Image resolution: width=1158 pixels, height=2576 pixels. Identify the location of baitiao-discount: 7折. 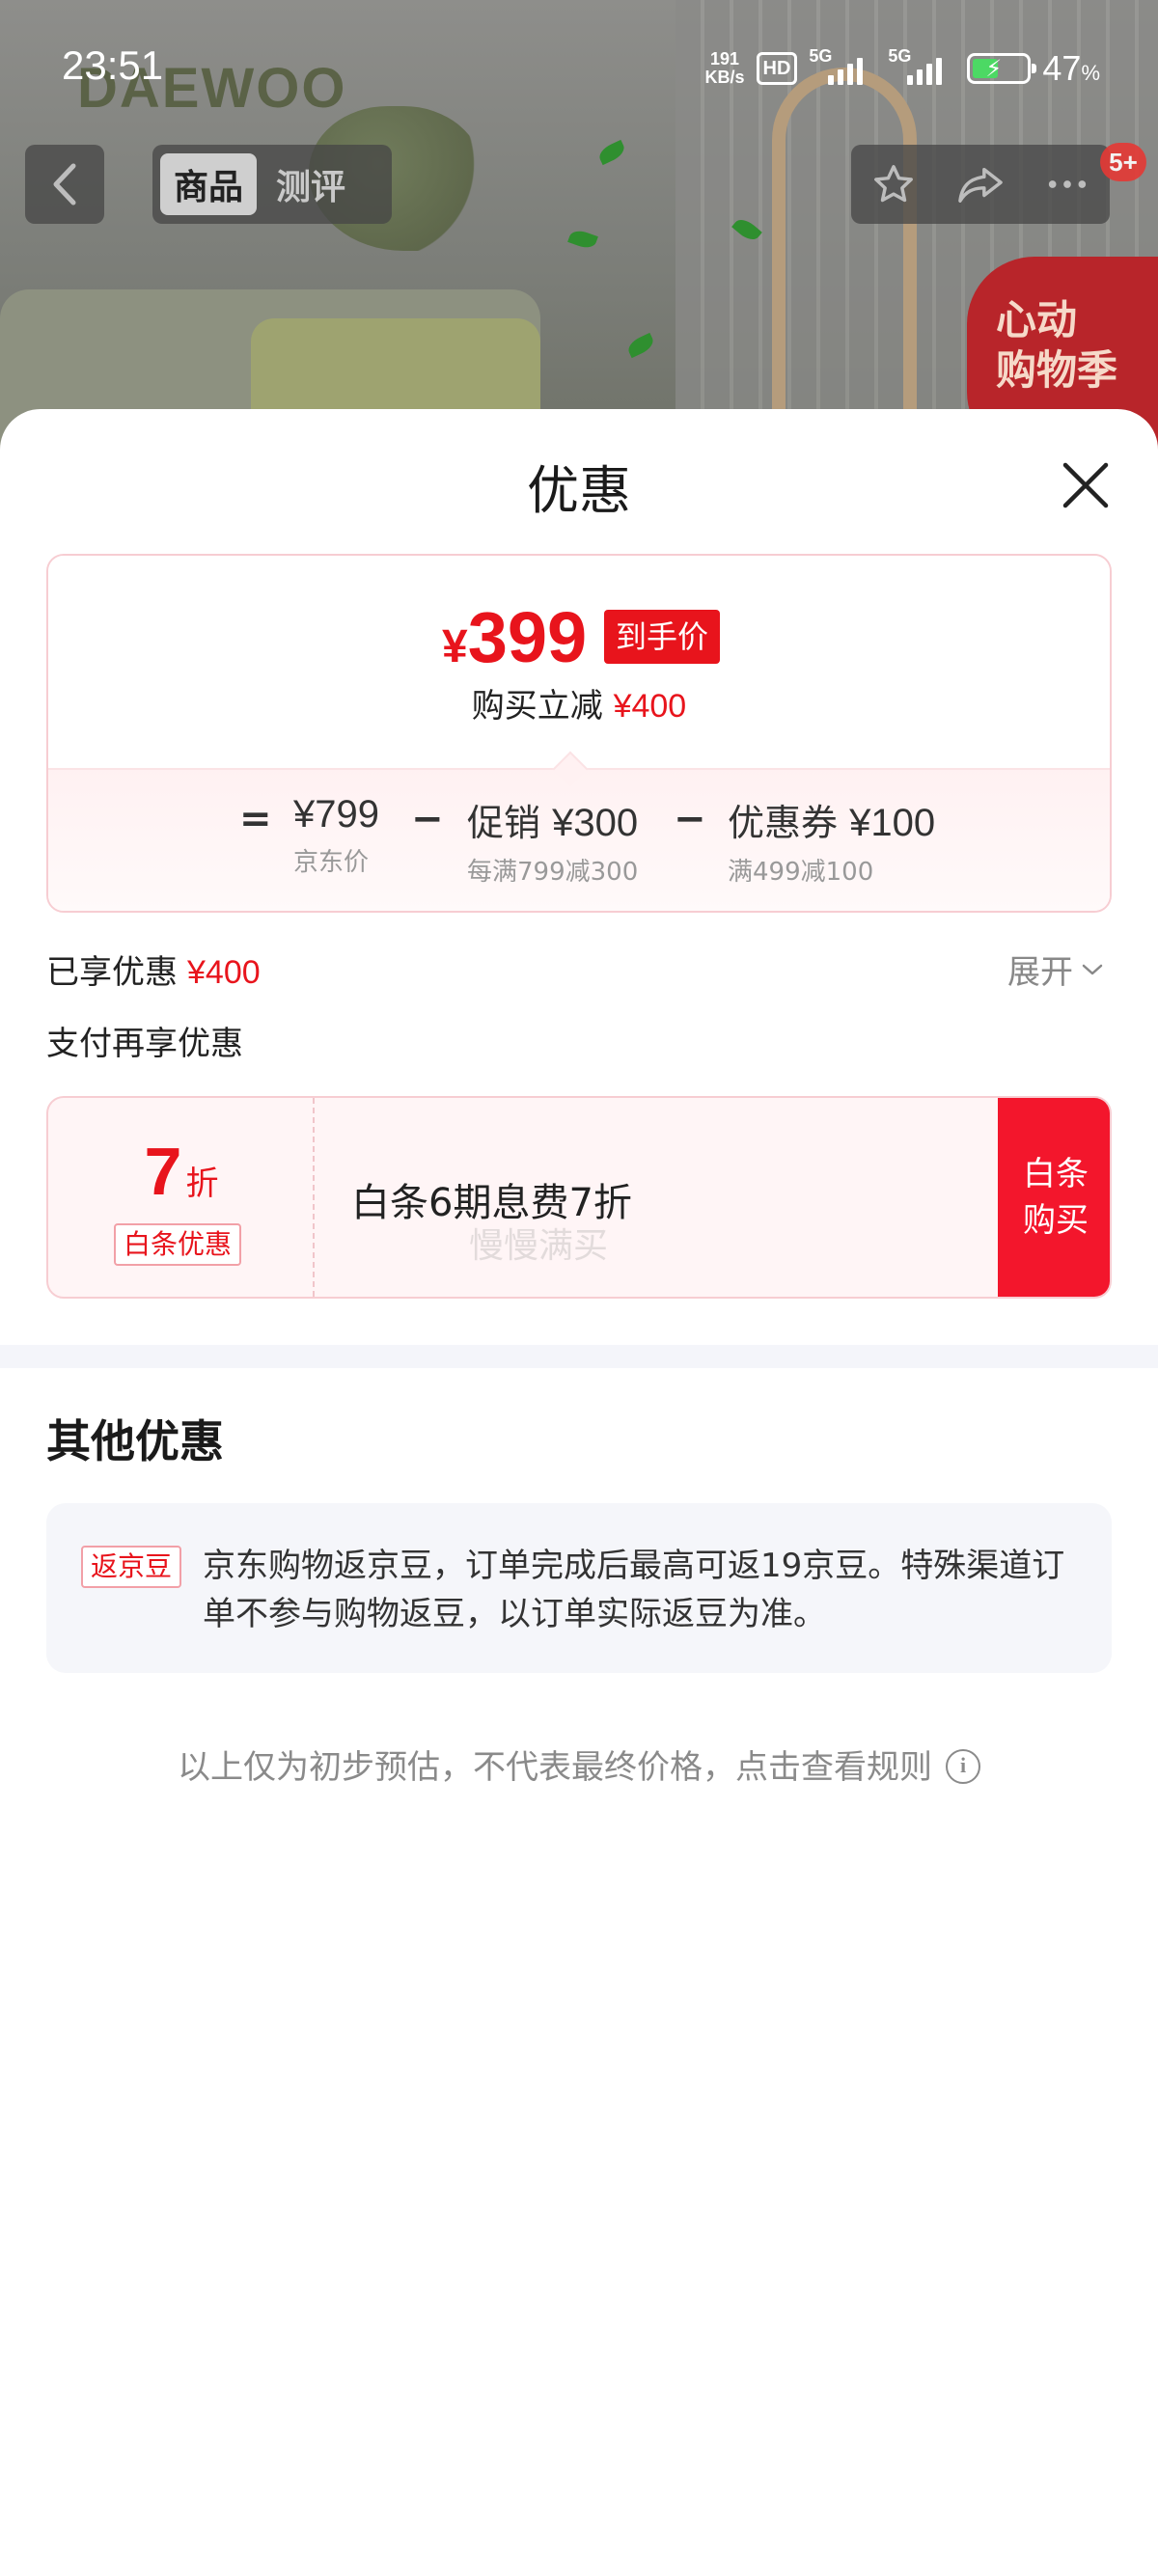
(181, 1172).